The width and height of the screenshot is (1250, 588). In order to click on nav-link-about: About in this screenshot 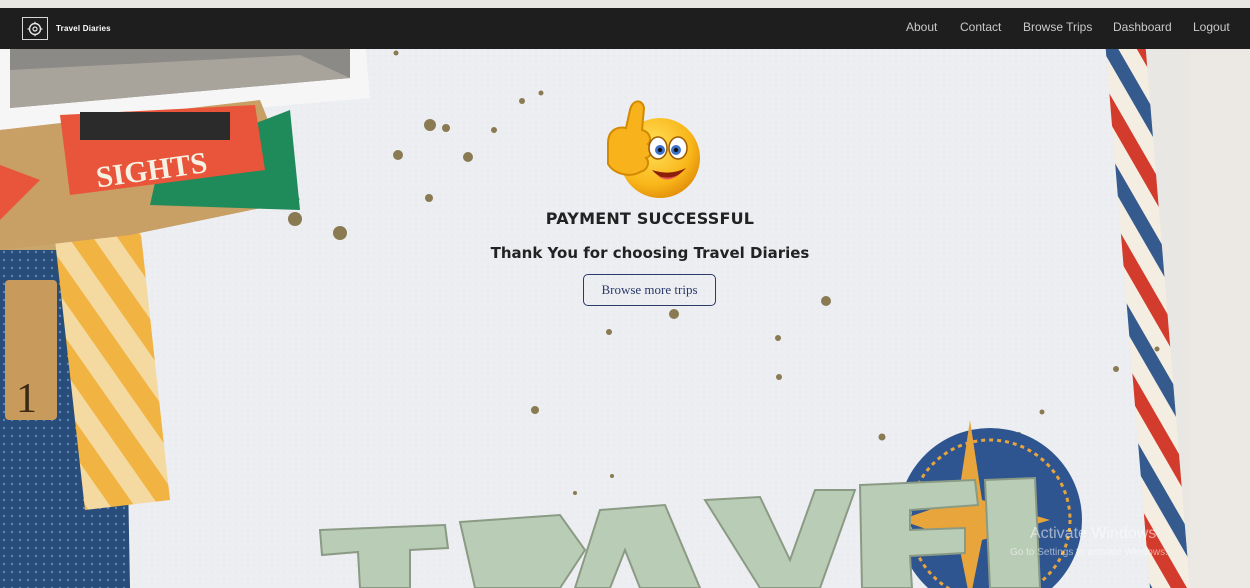, I will do `click(921, 27)`.